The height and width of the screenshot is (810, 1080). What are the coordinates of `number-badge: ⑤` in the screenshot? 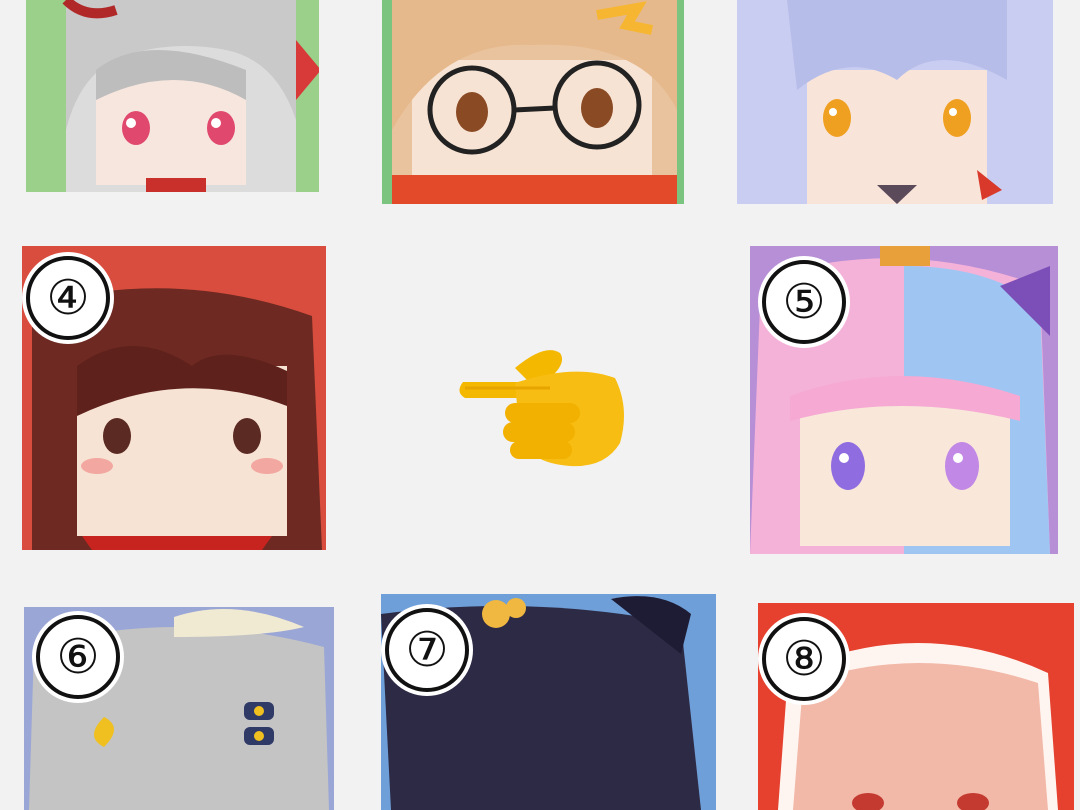 It's located at (804, 302).